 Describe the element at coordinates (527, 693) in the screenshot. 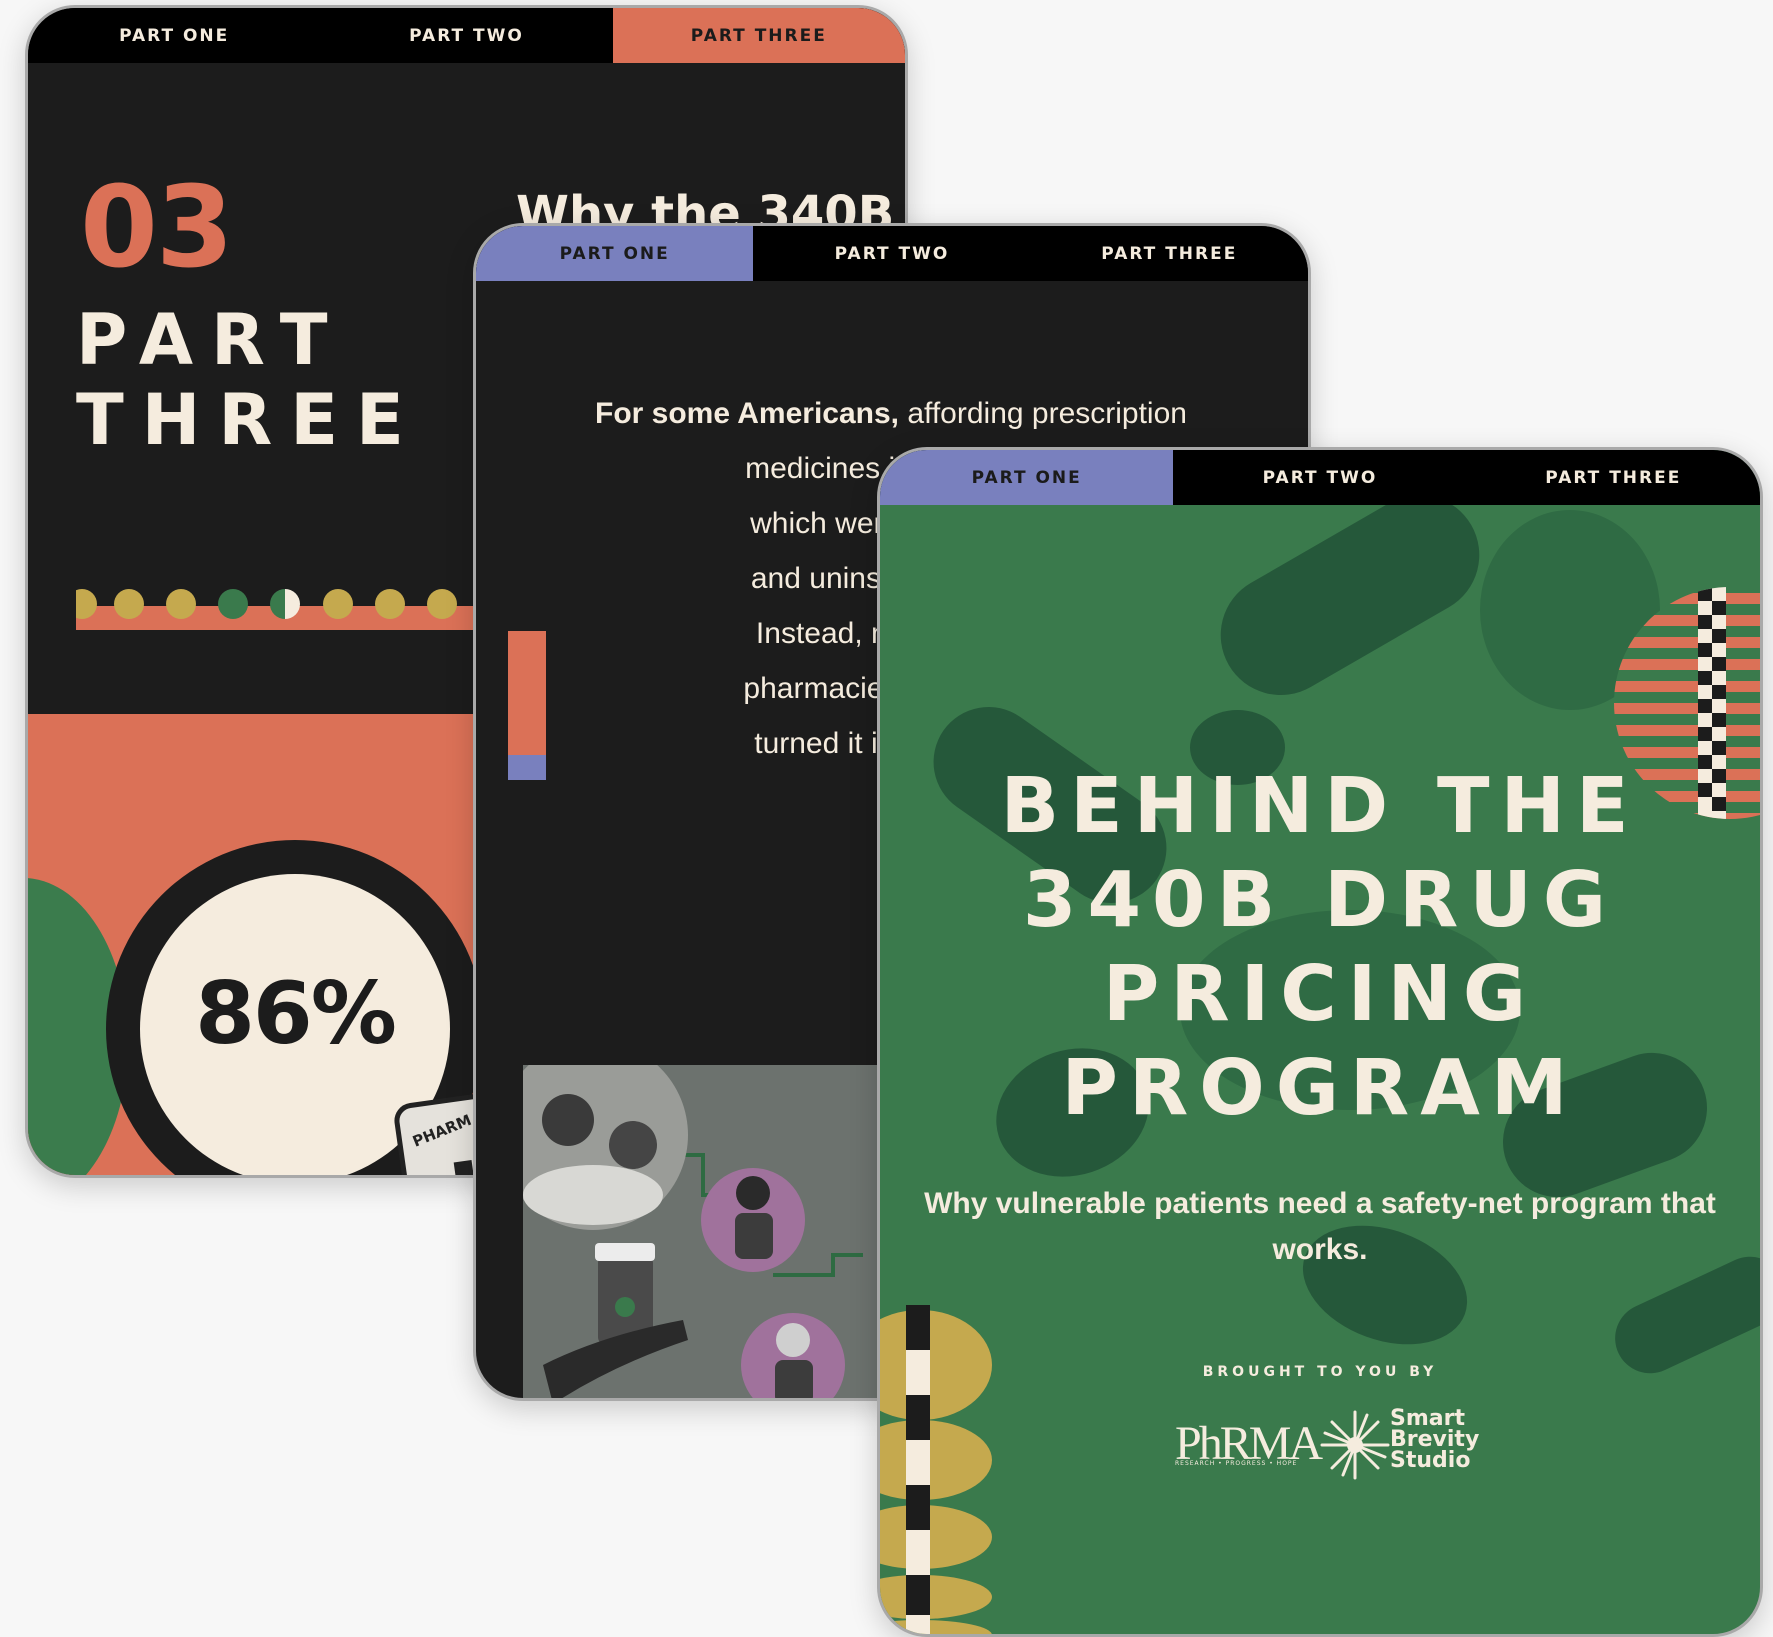

I see `progress-bar-orange` at that location.